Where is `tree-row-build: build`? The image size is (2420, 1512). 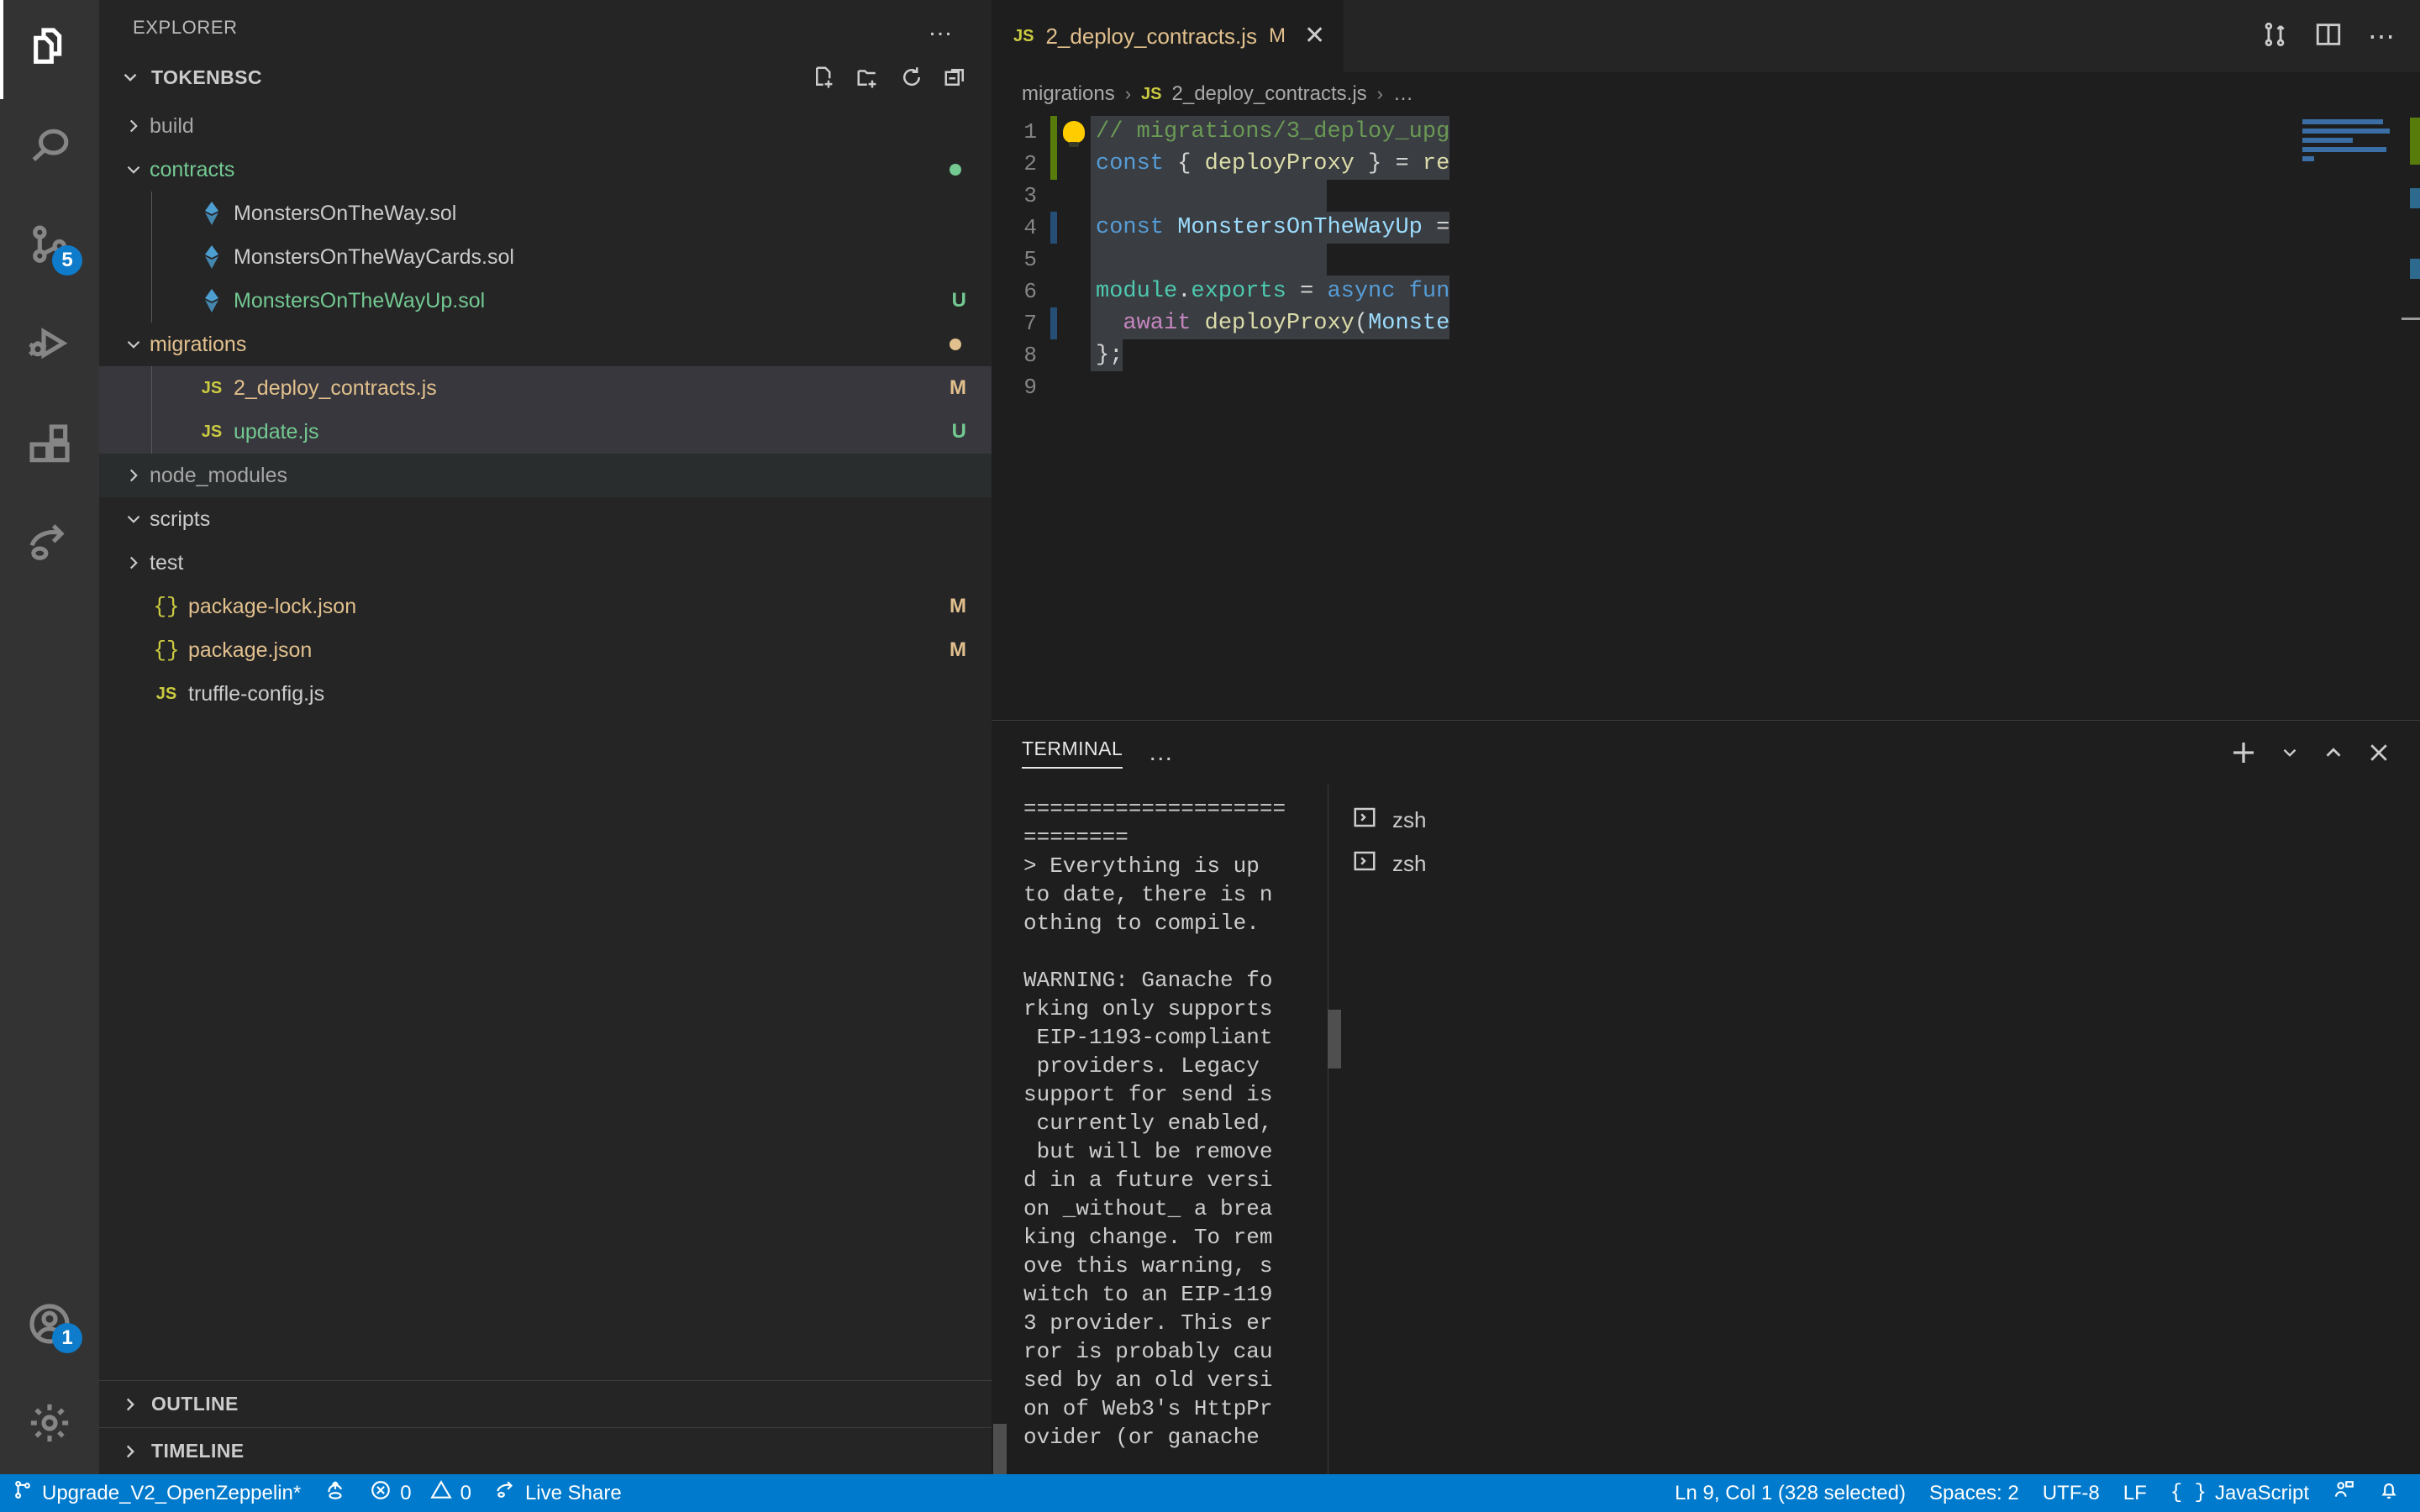
tree-row-build: build is located at coordinates (545, 126).